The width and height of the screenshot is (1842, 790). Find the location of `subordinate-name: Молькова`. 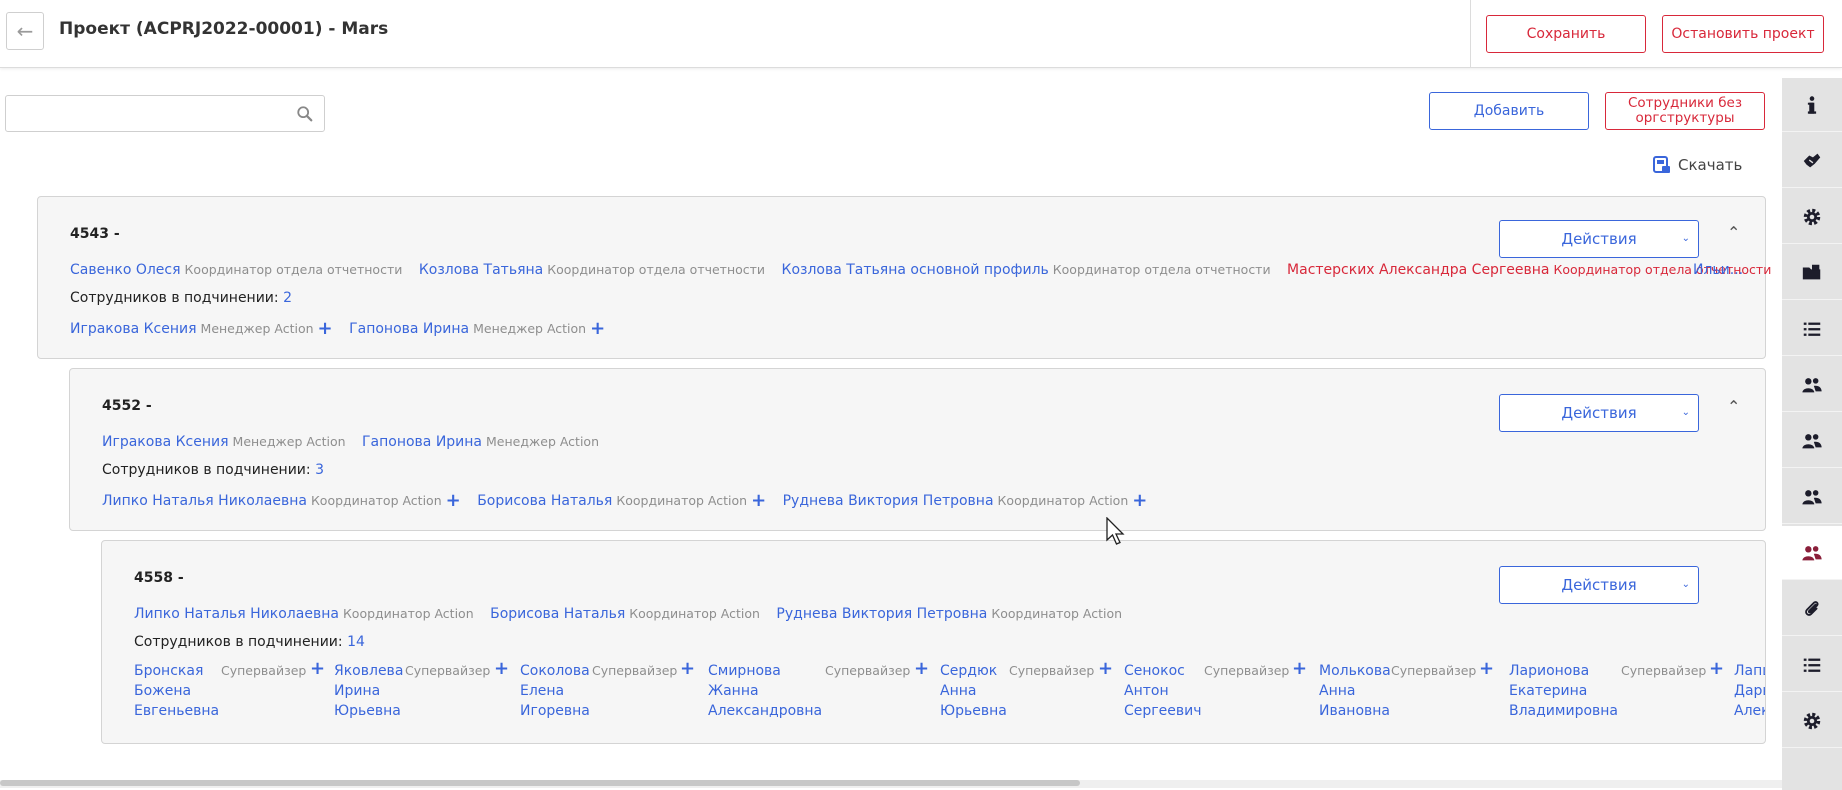

subordinate-name: Молькова is located at coordinates (1355, 671).